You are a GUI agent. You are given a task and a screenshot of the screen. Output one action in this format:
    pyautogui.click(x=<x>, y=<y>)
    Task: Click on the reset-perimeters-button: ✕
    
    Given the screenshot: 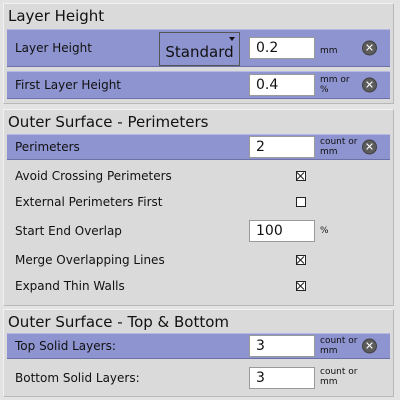 What is the action you would take?
    pyautogui.click(x=369, y=147)
    